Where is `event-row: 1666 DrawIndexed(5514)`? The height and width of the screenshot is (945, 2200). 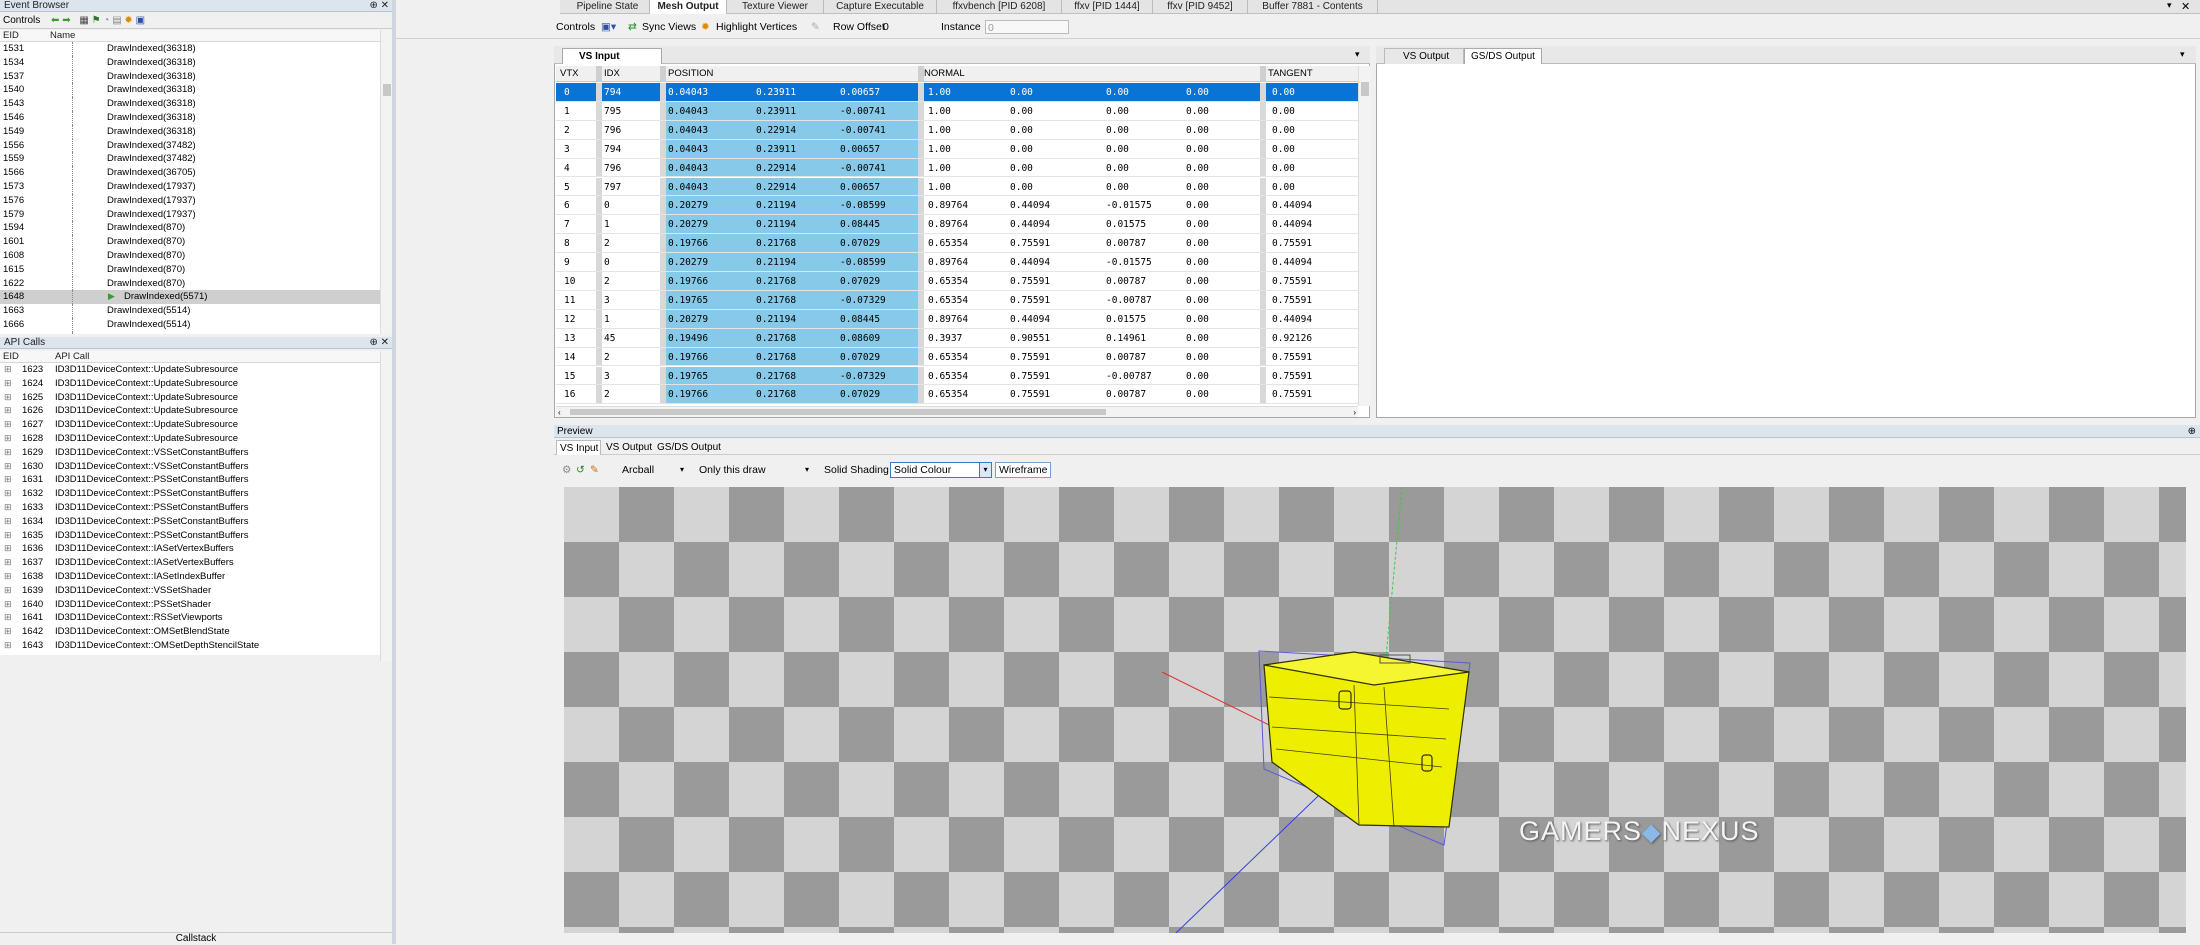
event-row: 1666 DrawIndexed(5514) is located at coordinates (190, 324).